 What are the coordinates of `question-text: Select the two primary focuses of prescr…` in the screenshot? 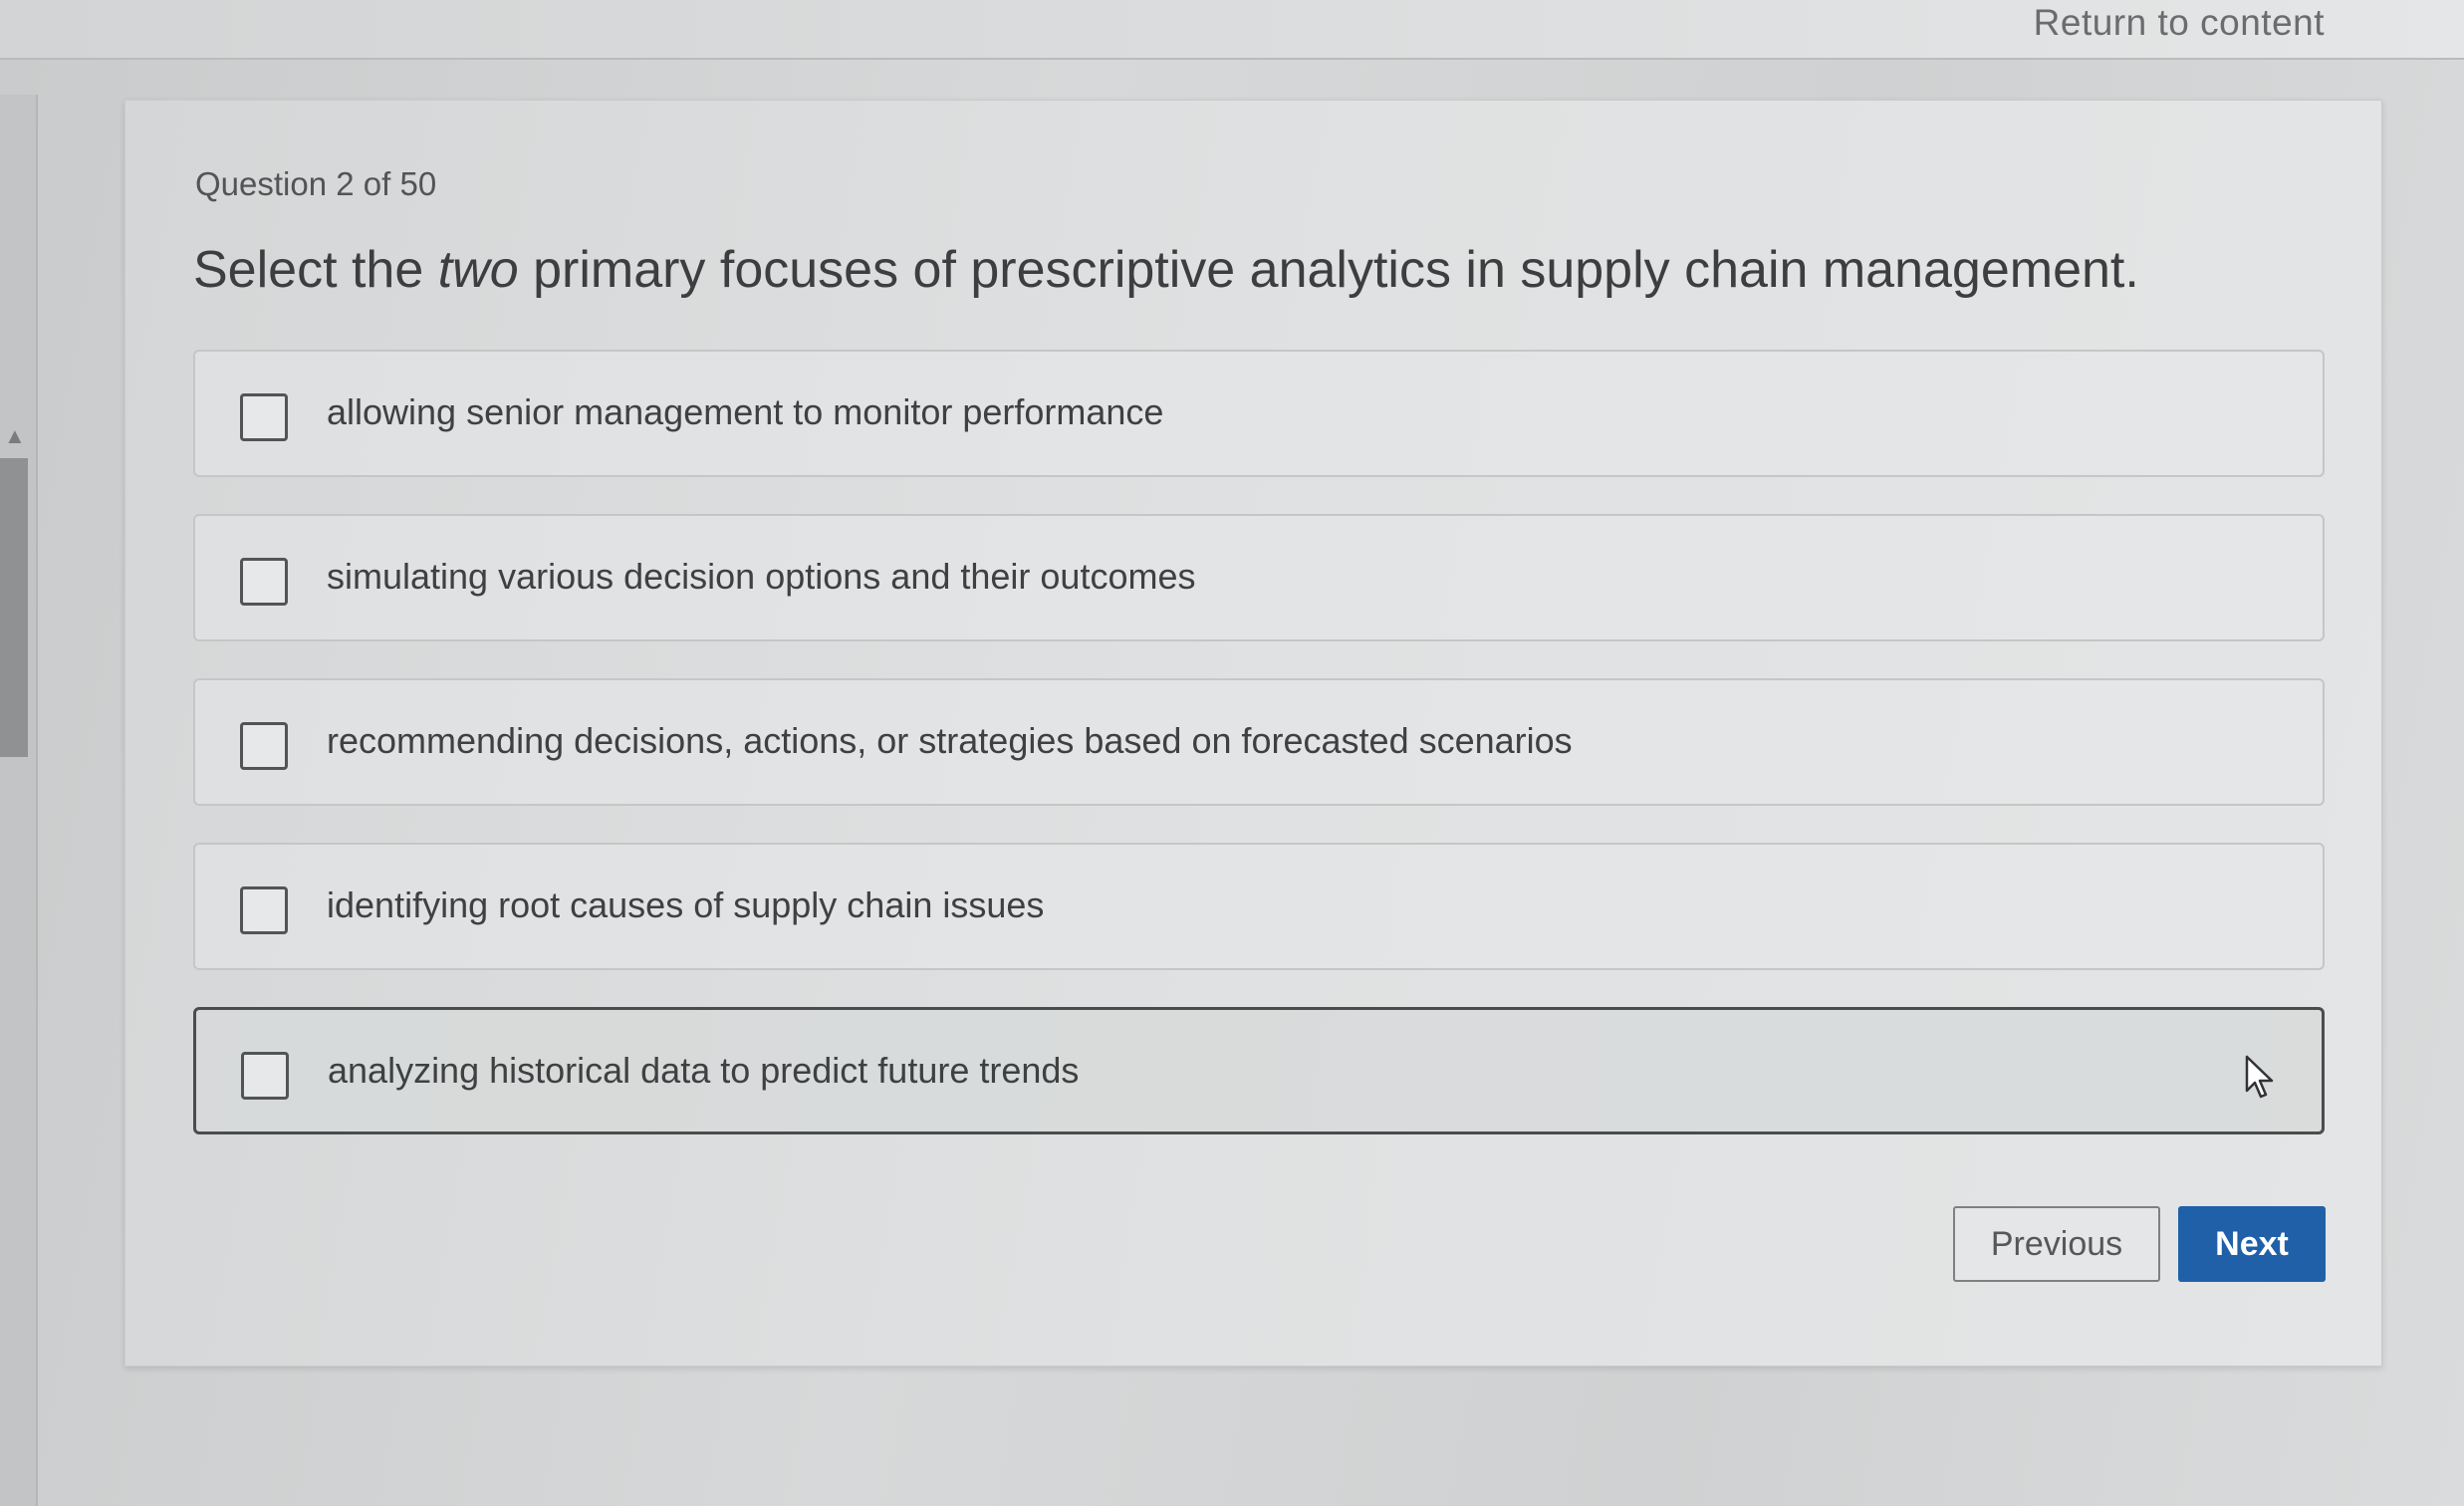 It's located at (1166, 270).